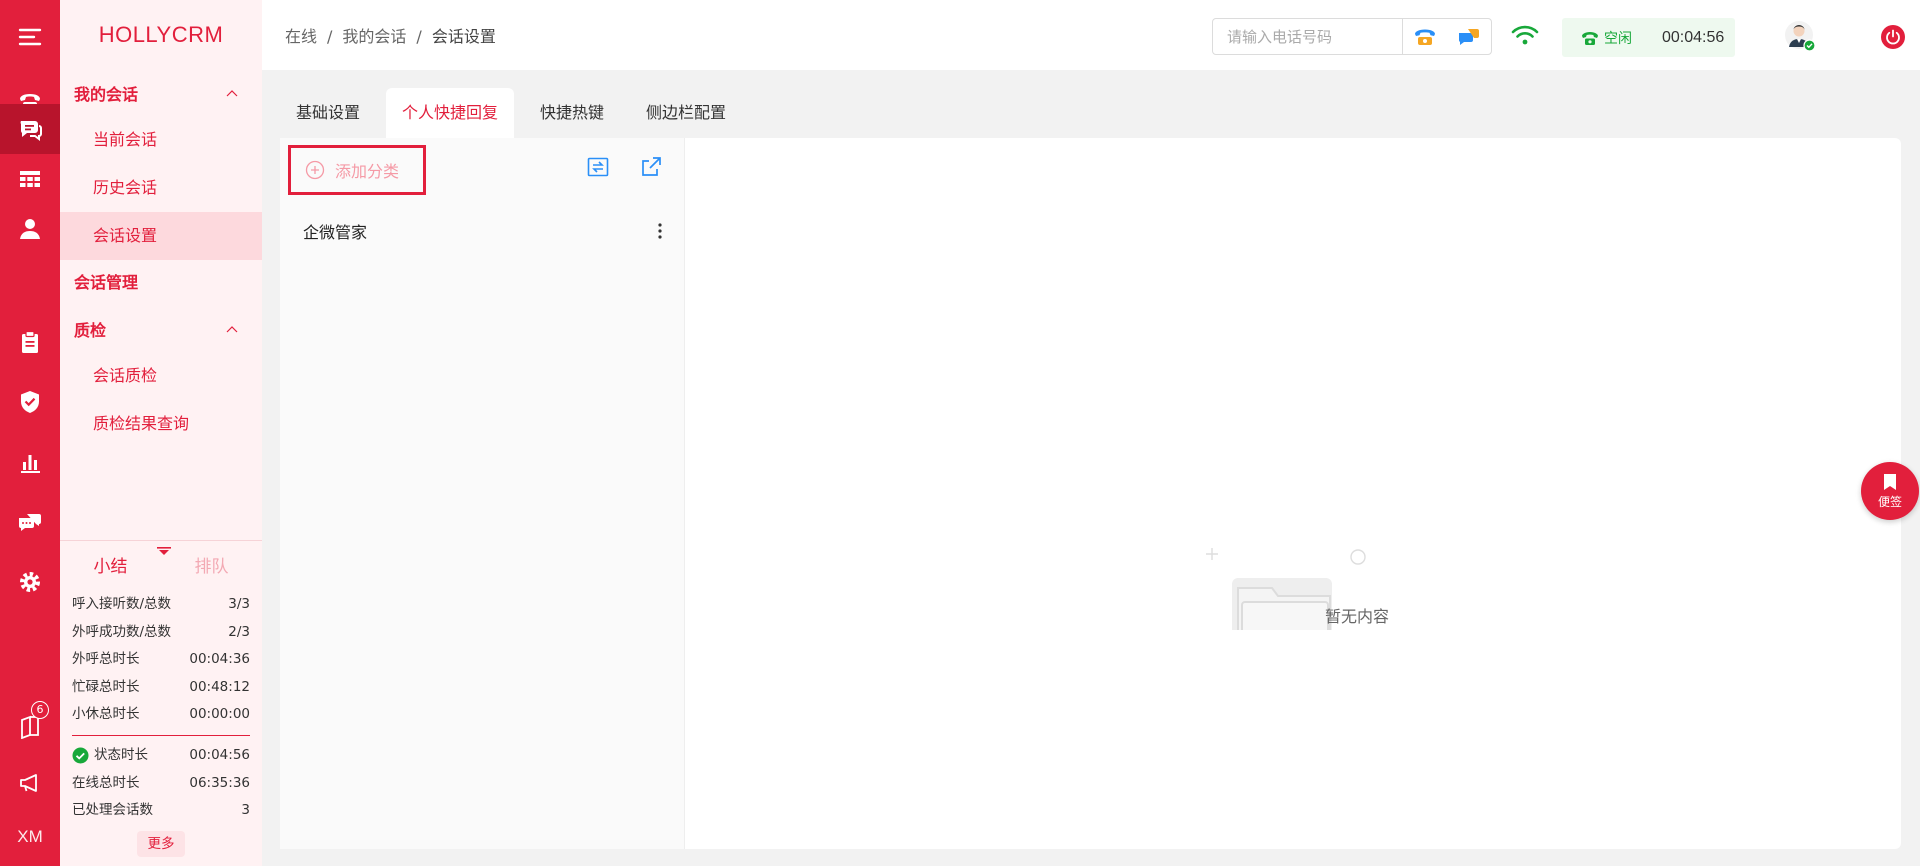  I want to click on breadcrumb: 在线 / 我的会话 / 会话设置, so click(390, 35).